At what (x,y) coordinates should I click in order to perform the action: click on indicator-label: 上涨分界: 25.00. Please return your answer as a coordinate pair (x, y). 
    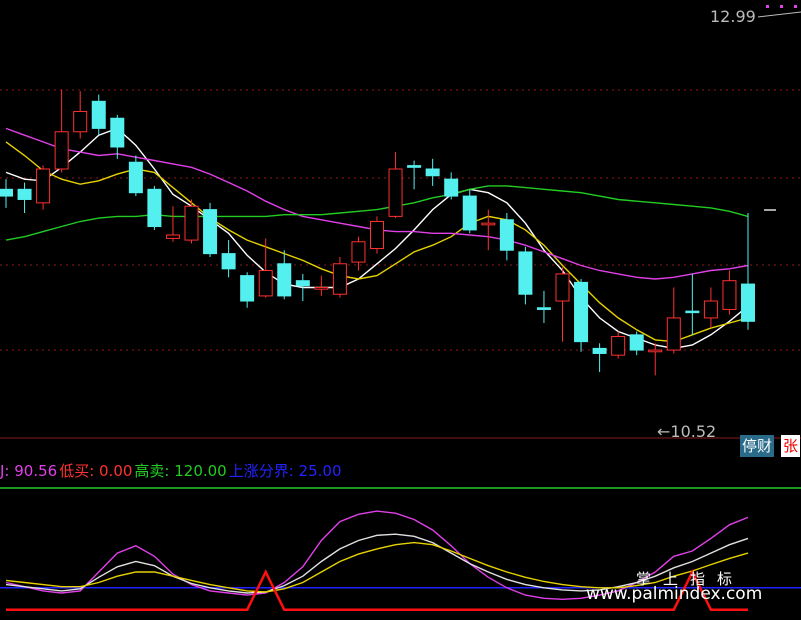
    Looking at the image, I should click on (285, 471).